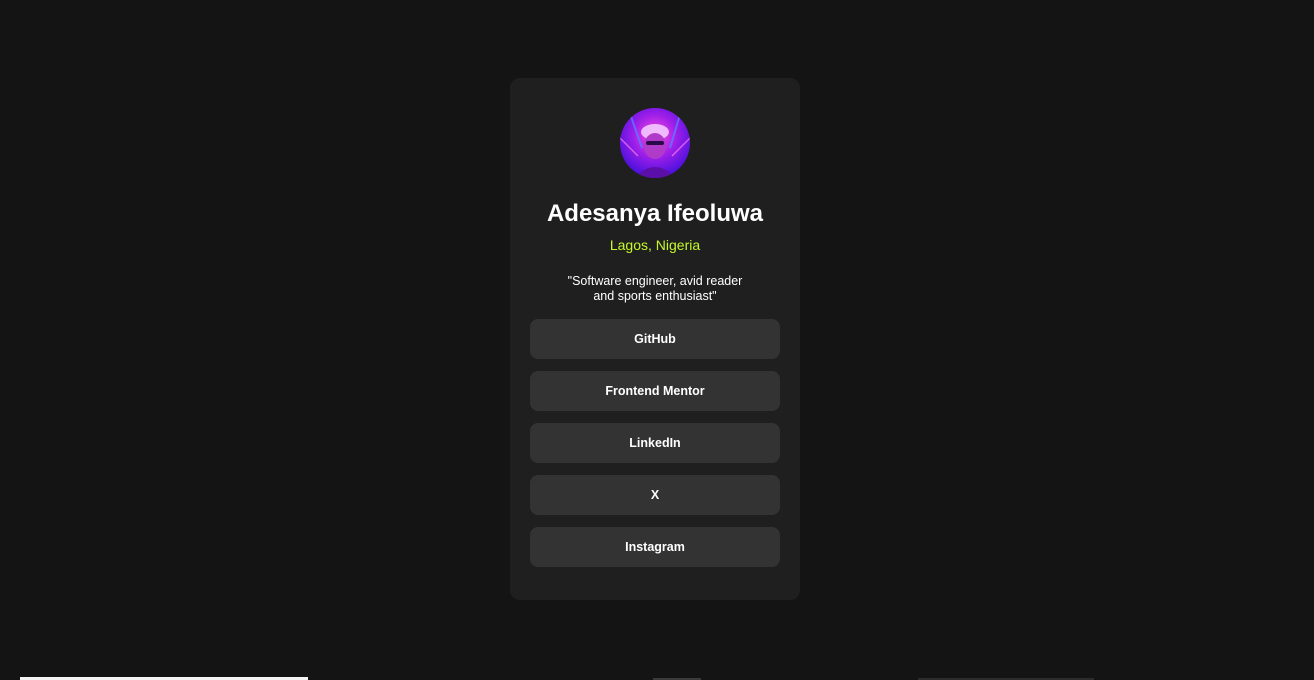 This screenshot has width=1314, height=680. I want to click on bio-line-2: and sports enthusiast", so click(655, 296).